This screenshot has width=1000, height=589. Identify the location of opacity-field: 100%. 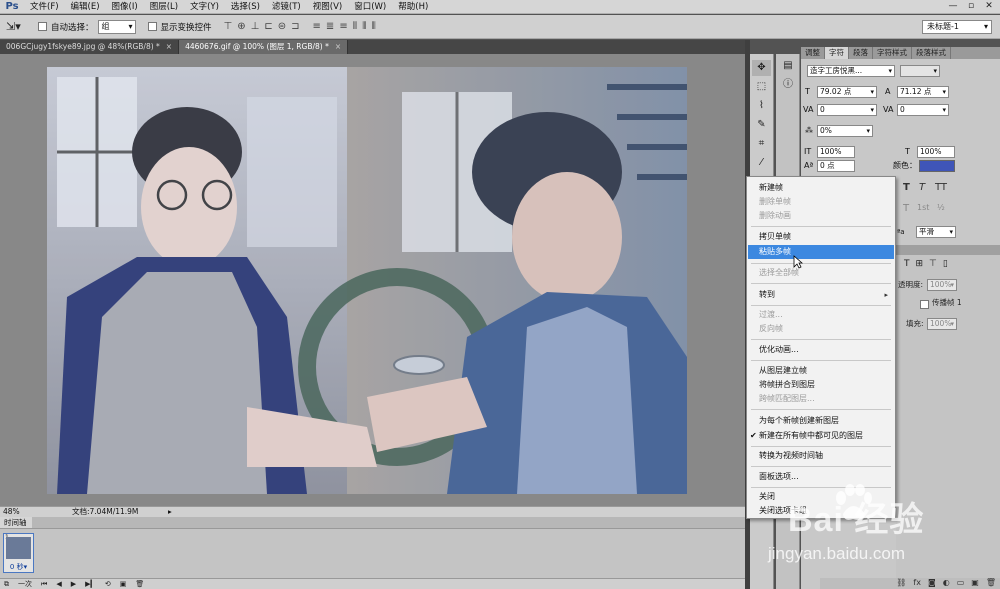
(942, 285).